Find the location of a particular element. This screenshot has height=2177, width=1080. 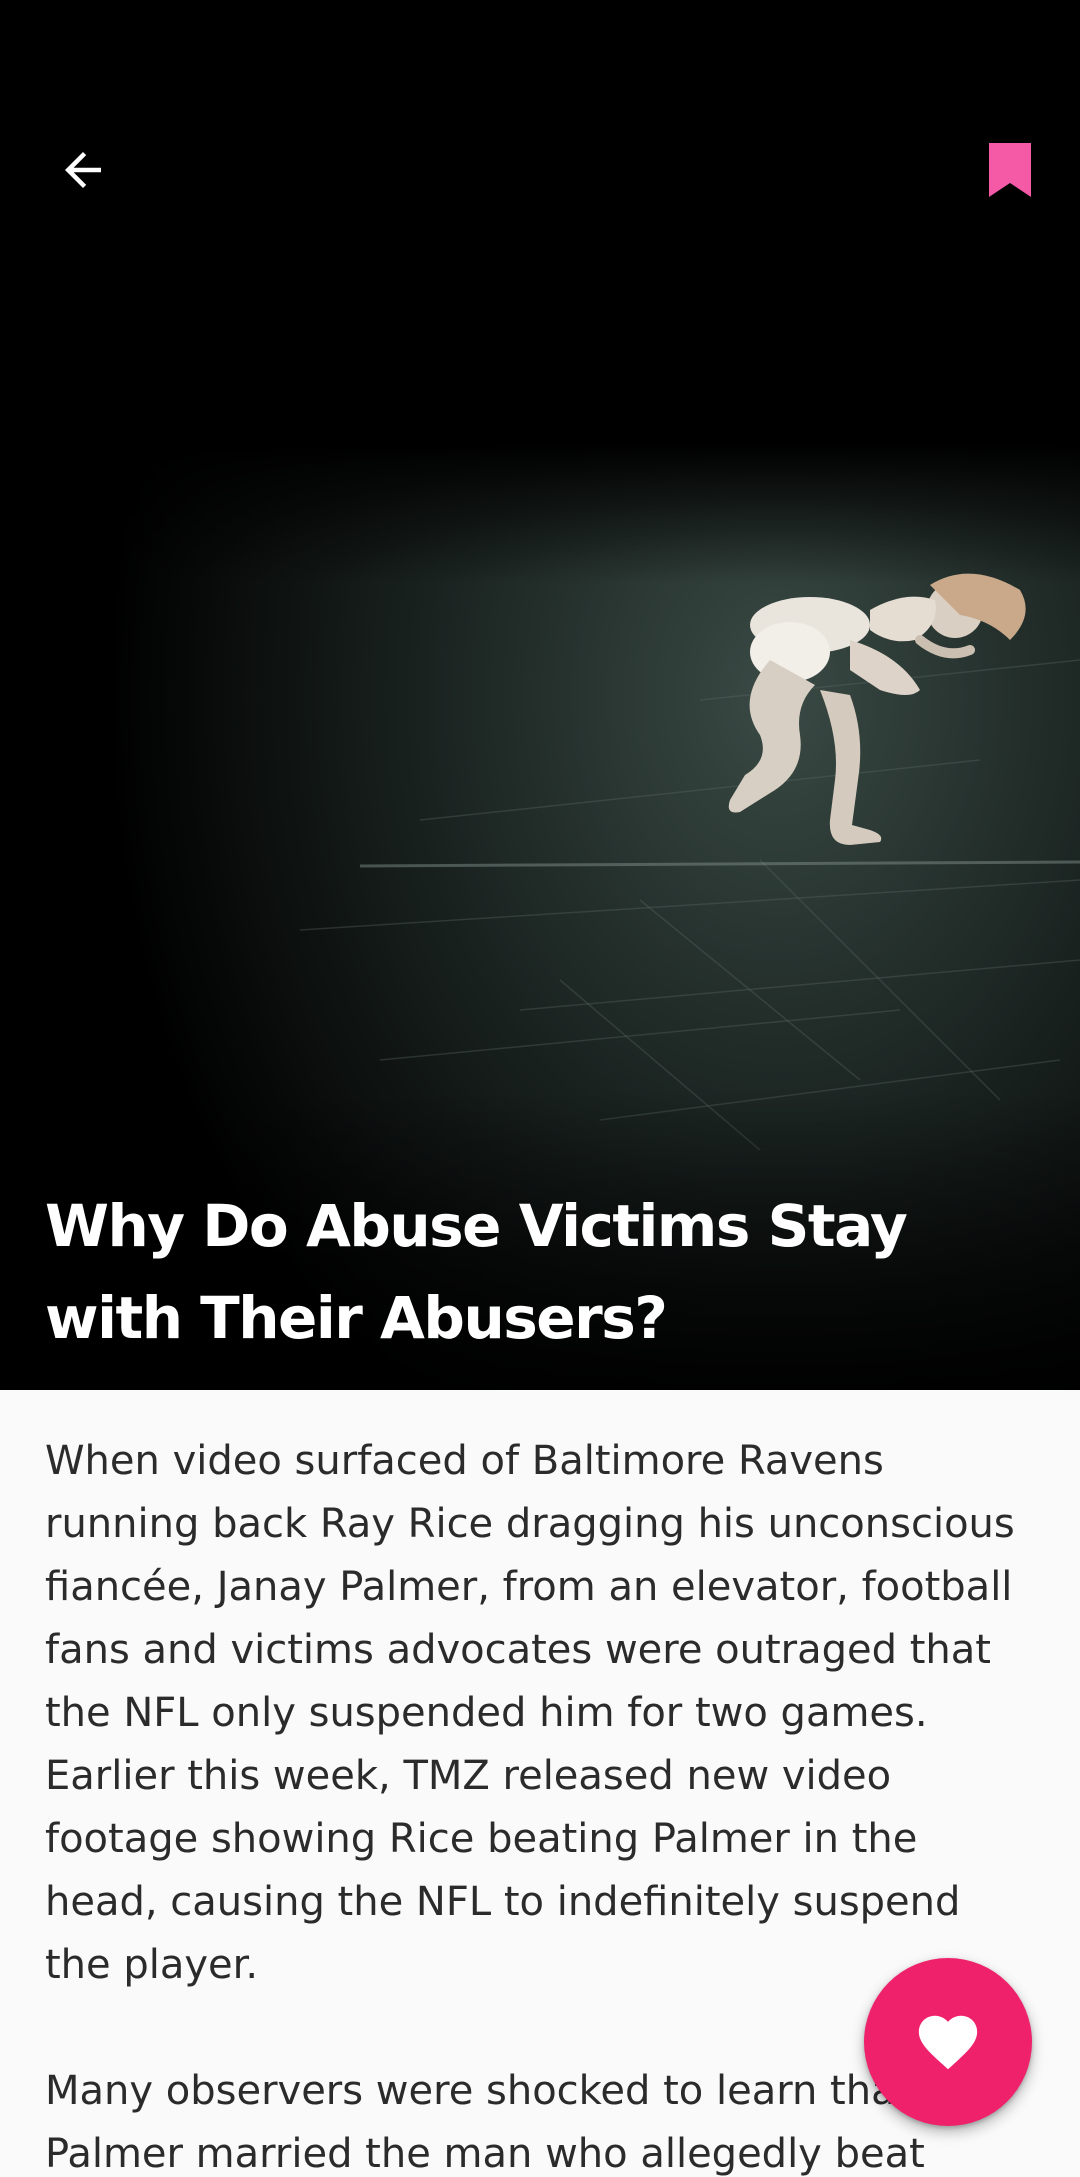

bookmark-icon is located at coordinates (1010, 170).